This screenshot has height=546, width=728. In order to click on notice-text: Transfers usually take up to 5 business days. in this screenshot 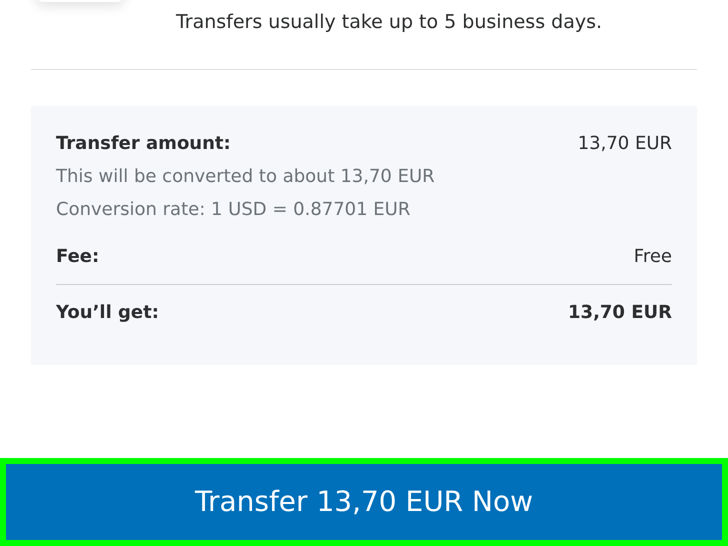, I will do `click(389, 22)`.